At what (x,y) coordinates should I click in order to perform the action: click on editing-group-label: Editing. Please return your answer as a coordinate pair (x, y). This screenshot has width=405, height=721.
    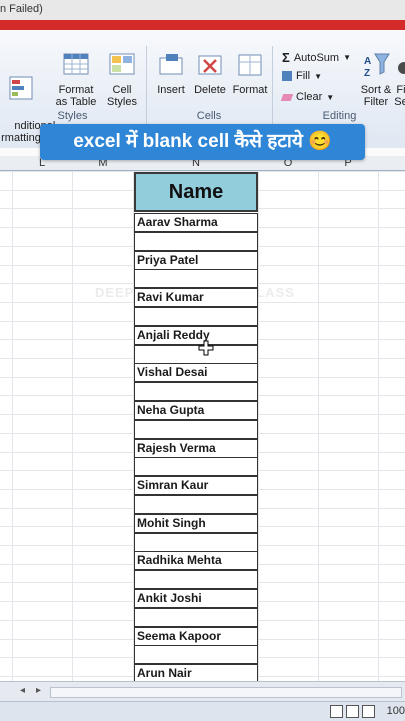
    Looking at the image, I should click on (339, 116).